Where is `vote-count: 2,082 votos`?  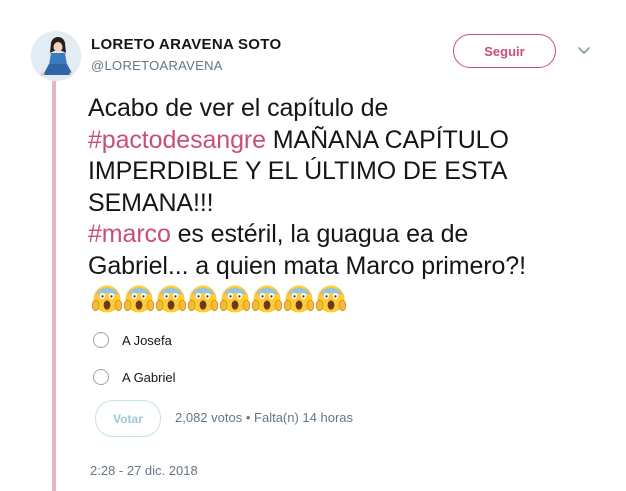
vote-count: 2,082 votos is located at coordinates (209, 417).